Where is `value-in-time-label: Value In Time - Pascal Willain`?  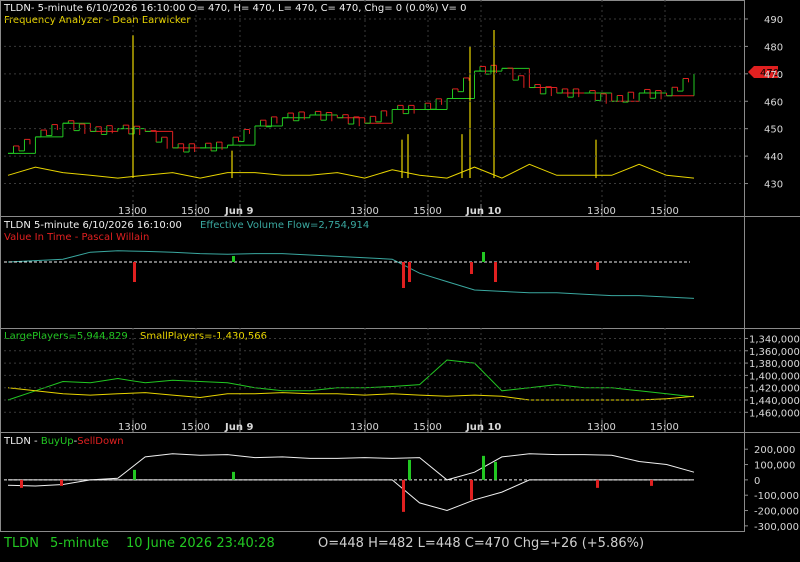
value-in-time-label: Value In Time - Pascal Willain is located at coordinates (76, 237).